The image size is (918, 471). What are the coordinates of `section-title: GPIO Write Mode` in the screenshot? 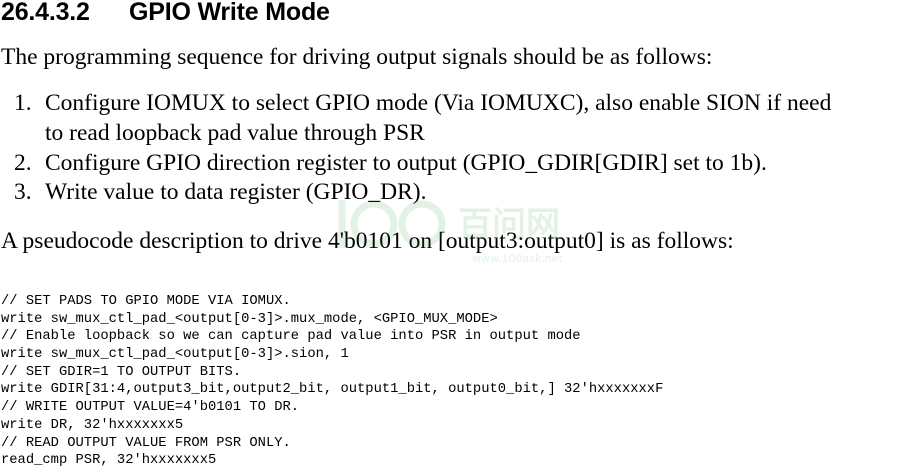 It's located at (229, 13).